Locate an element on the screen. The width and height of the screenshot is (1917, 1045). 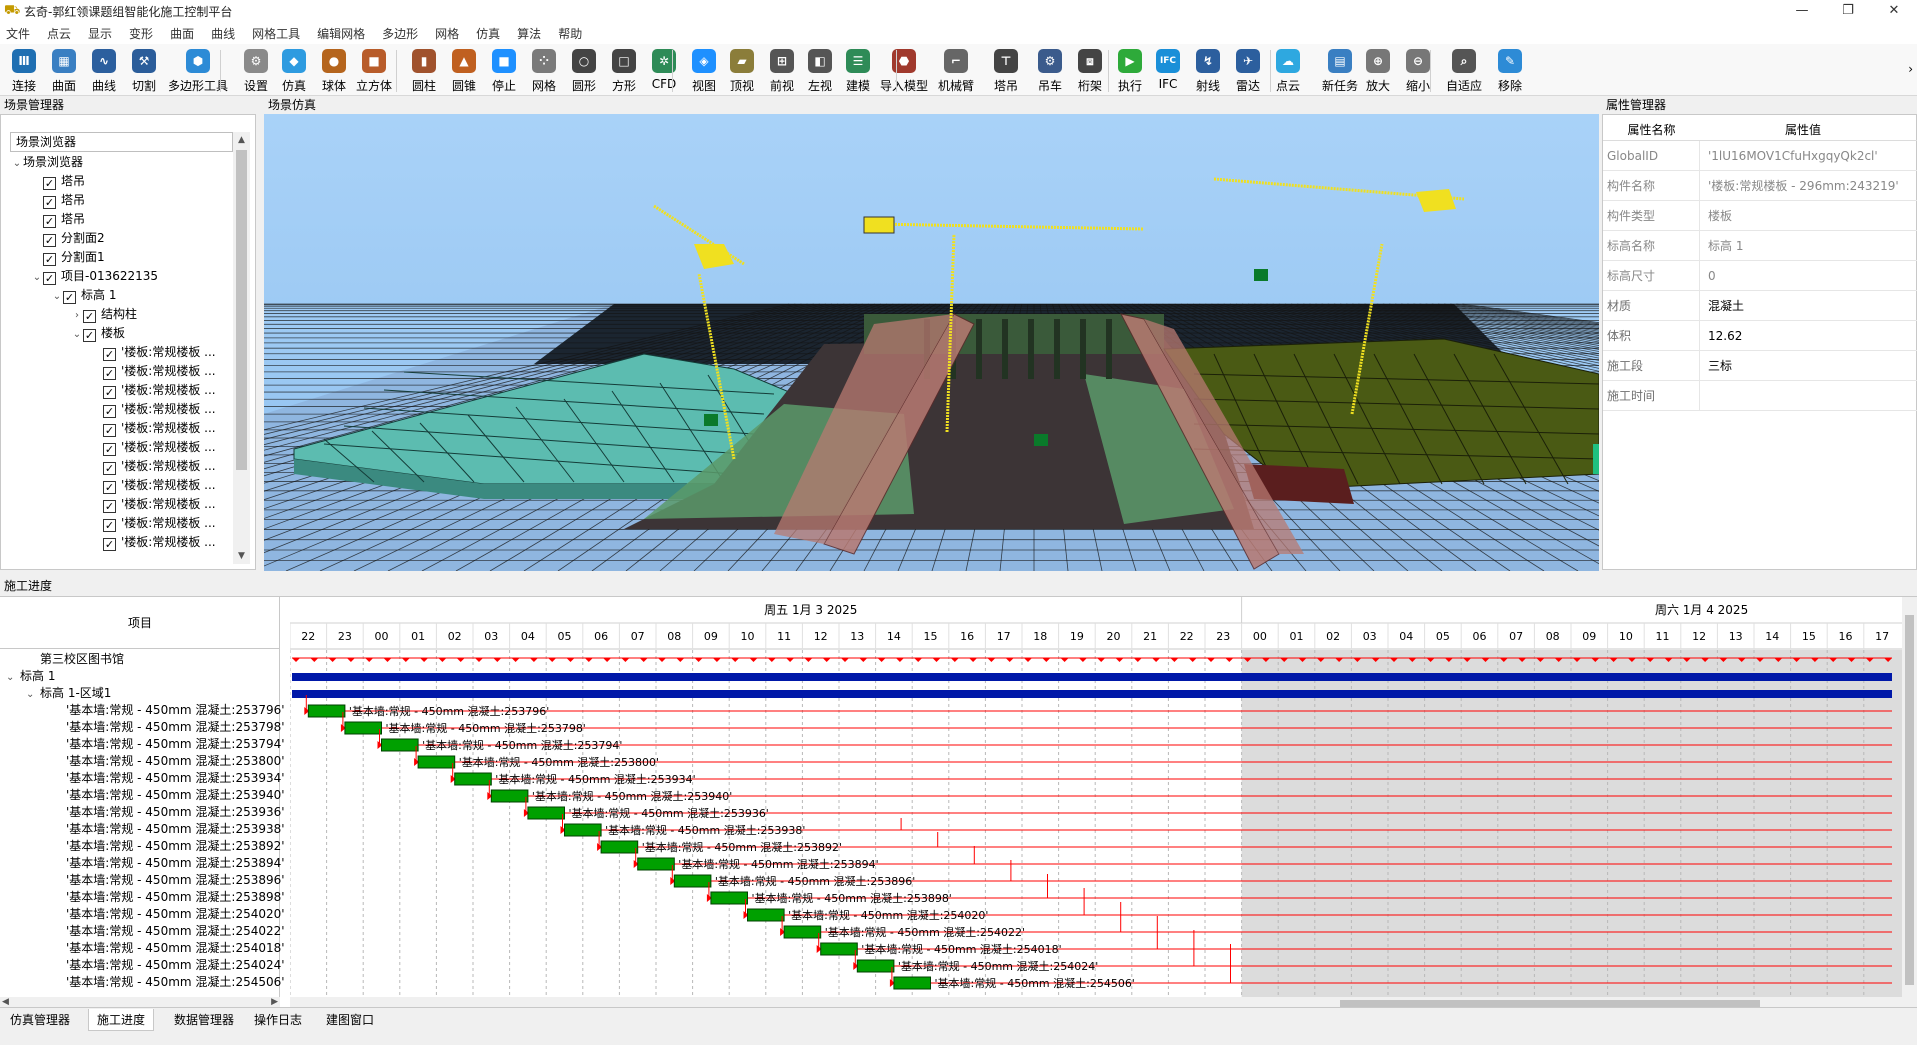
gantt-task-row: '基本墙:常规 - 450mm 混凝土:253940' is located at coordinates (175, 795).